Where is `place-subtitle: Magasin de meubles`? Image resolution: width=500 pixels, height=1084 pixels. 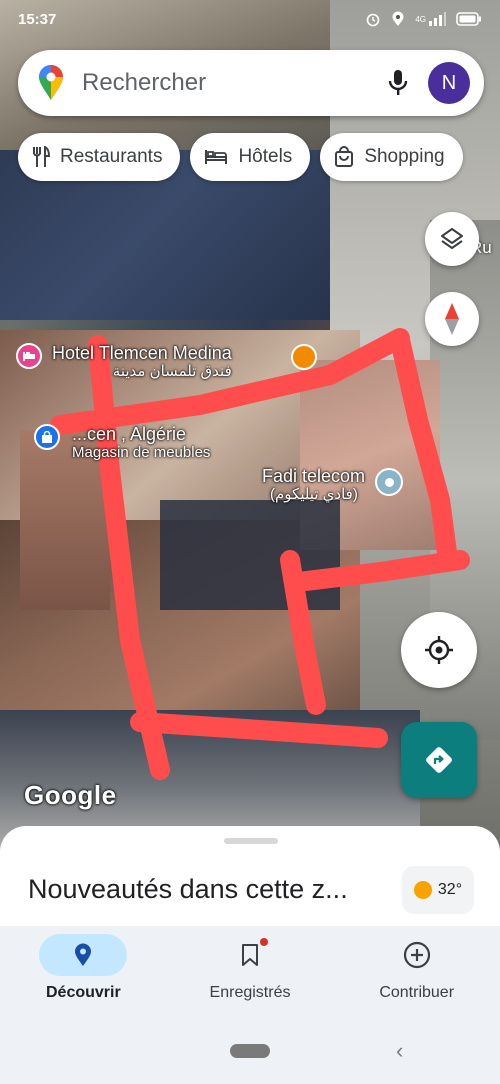
place-subtitle: Magasin de meubles is located at coordinates (141, 452).